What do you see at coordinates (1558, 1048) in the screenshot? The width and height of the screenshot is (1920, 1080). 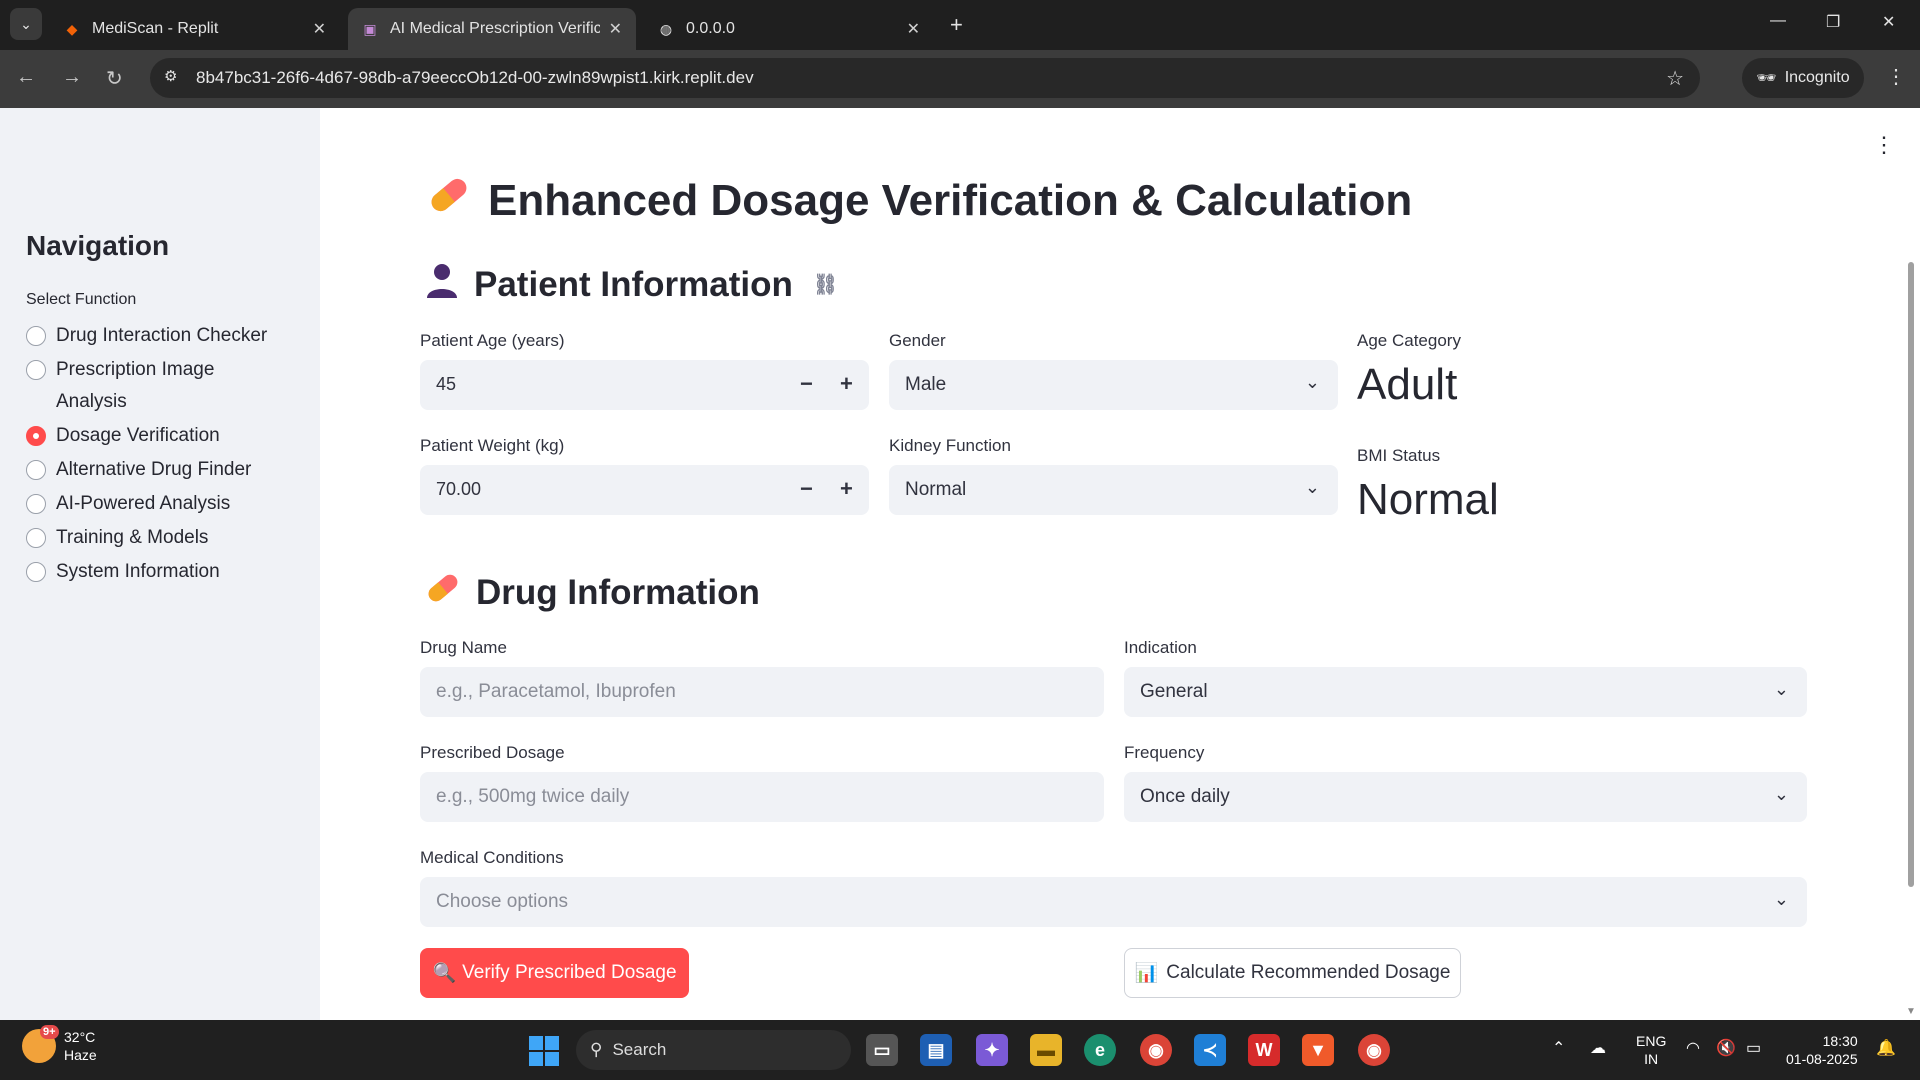 I see `chevron-up-icon: ⌃` at bounding box center [1558, 1048].